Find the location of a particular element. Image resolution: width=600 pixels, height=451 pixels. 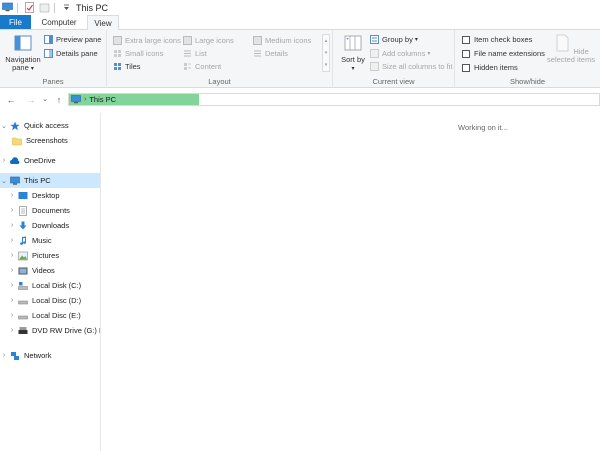

tree-item-label: Downloads is located at coordinates (51, 225).